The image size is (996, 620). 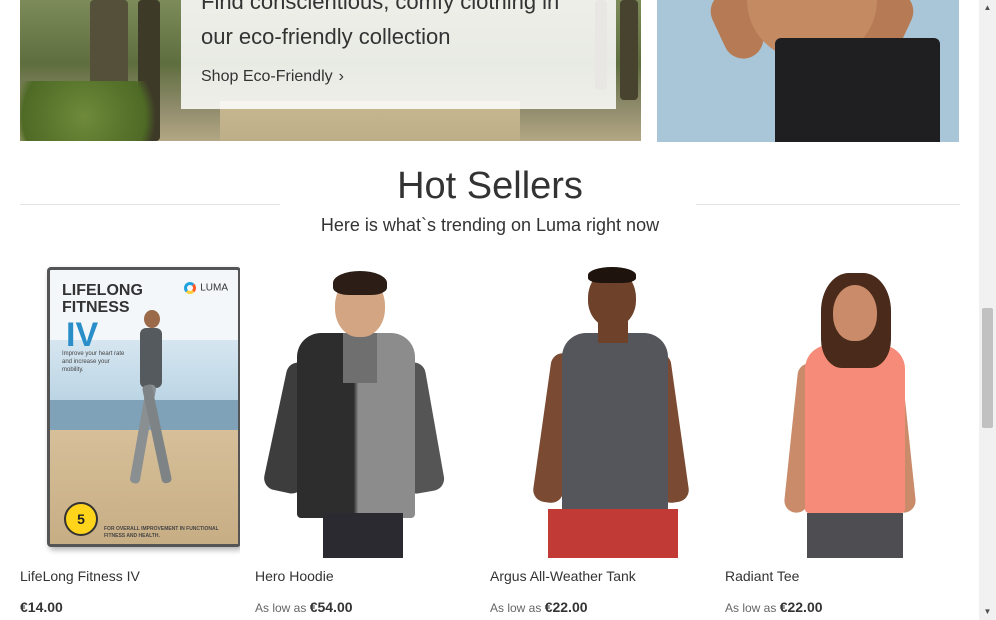 What do you see at coordinates (267, 76) in the screenshot?
I see `shop-eco-friendly-label: Shop Eco-Friendly` at bounding box center [267, 76].